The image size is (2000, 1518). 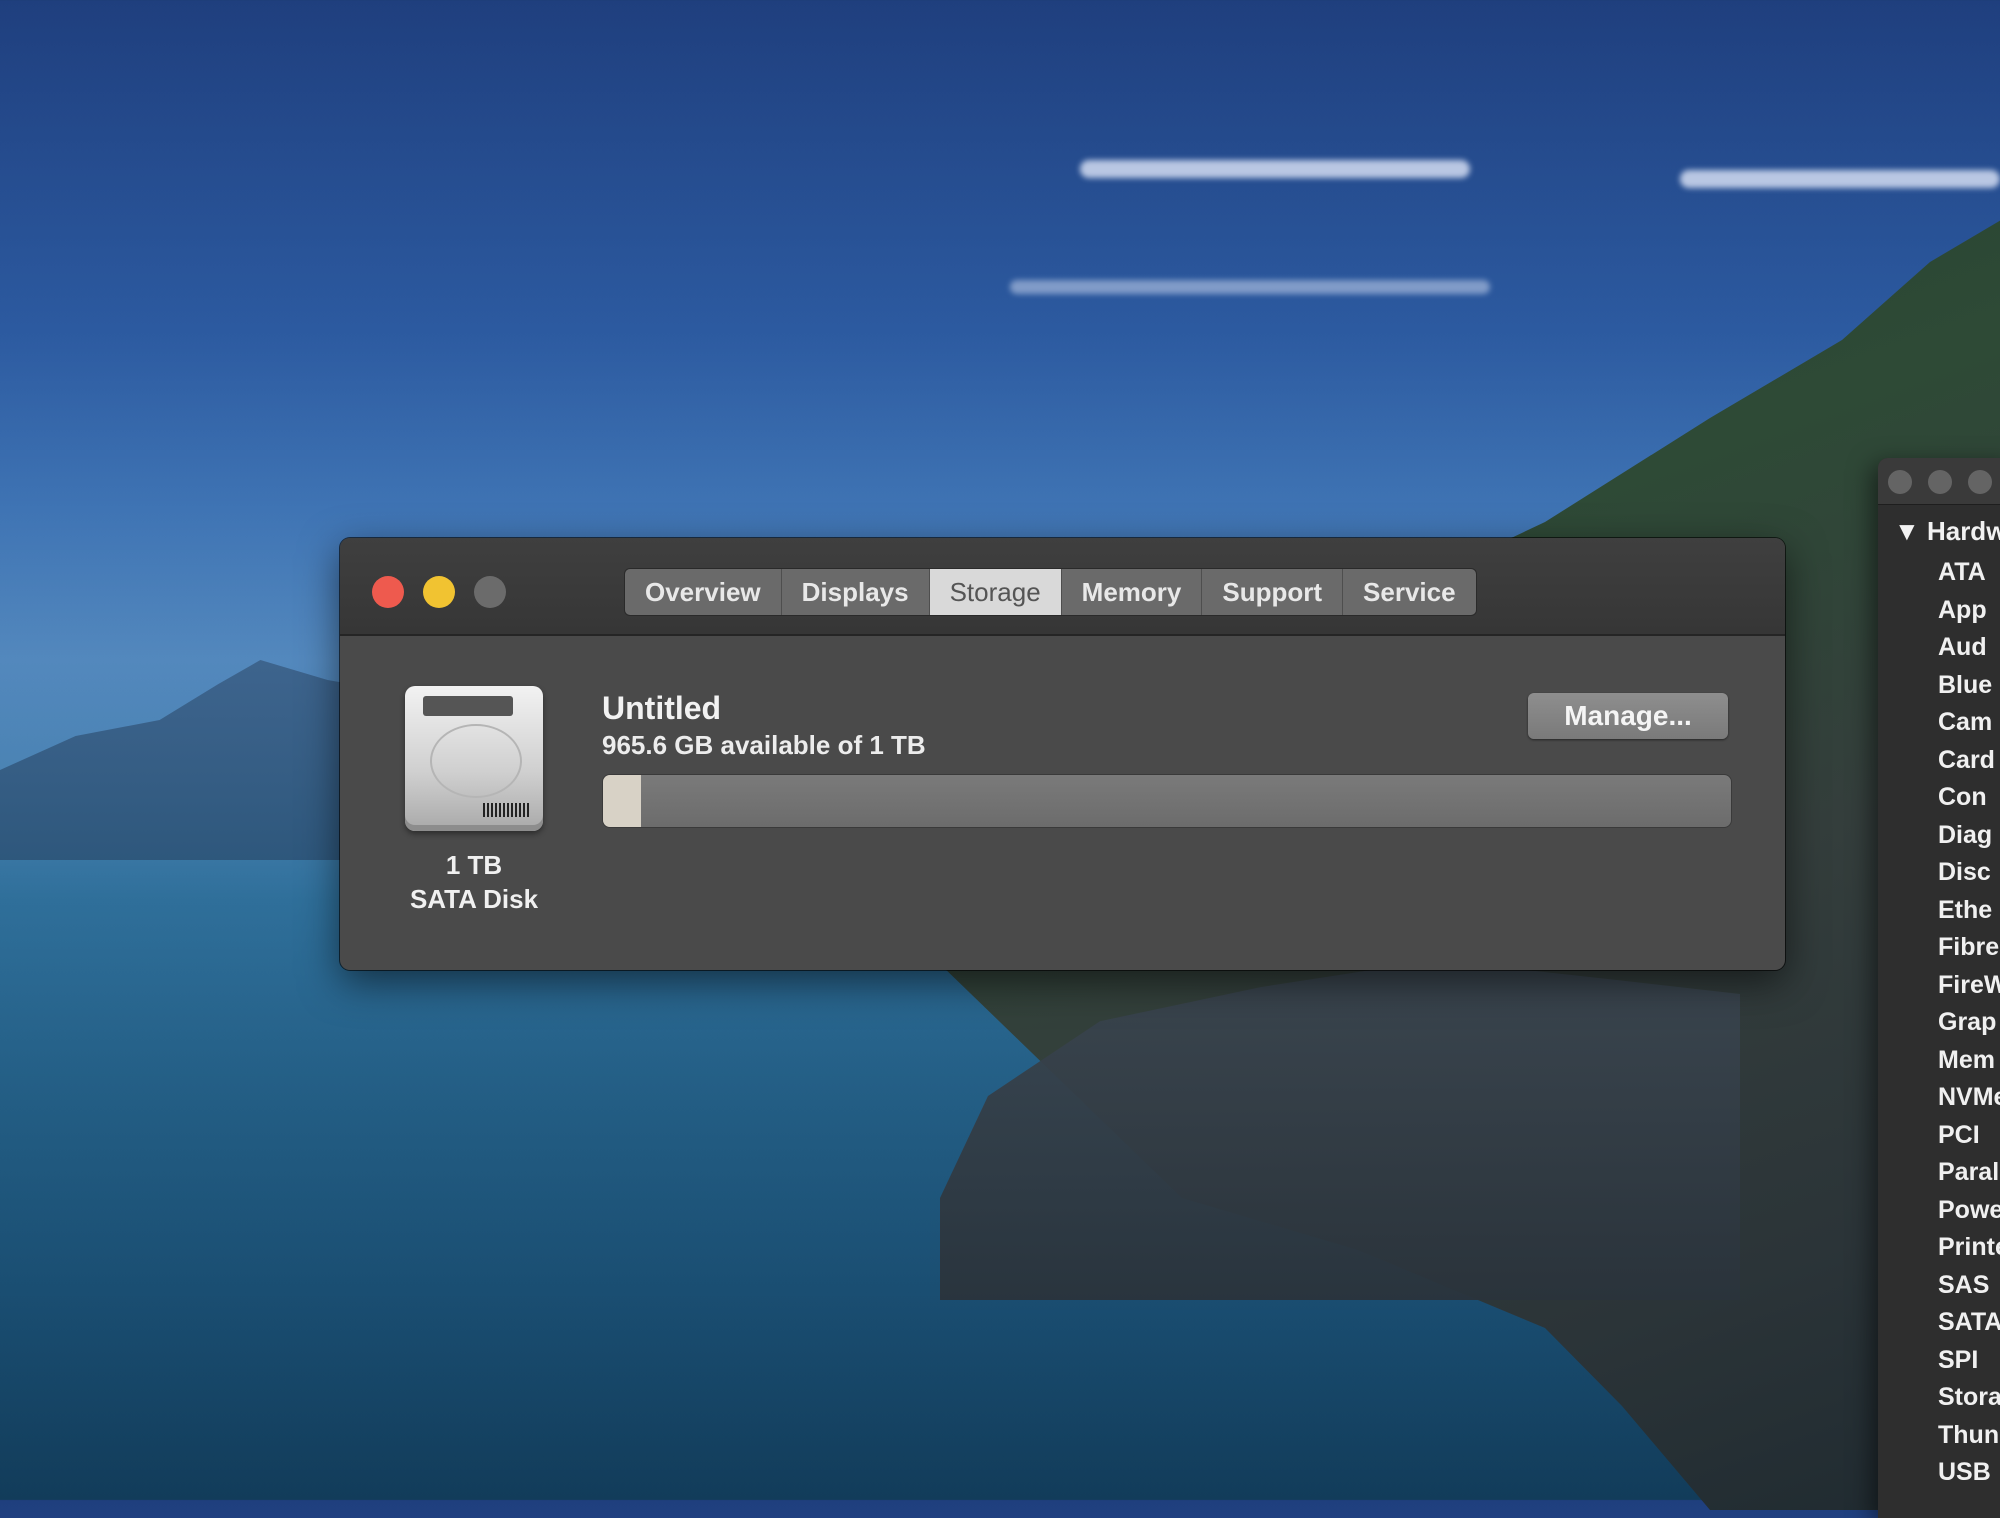 I want to click on disk-caption: 1 TB SATA Disk, so click(x=474, y=882).